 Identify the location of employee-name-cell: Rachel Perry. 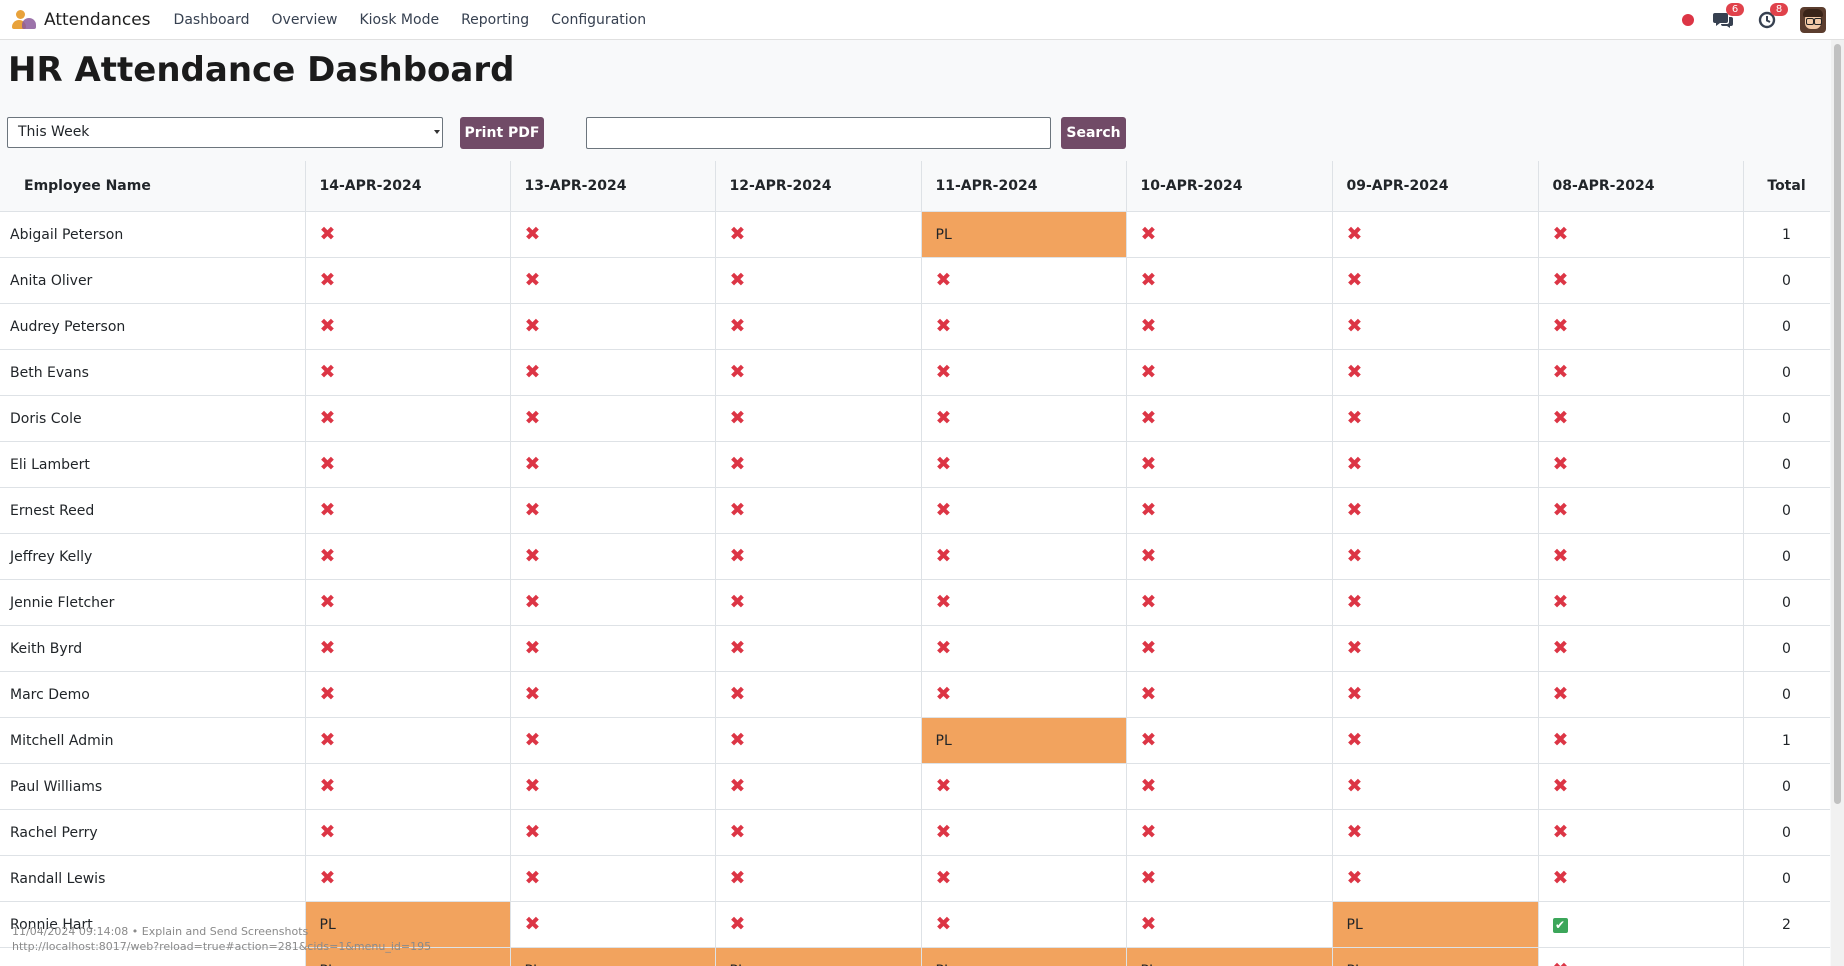
(153, 832).